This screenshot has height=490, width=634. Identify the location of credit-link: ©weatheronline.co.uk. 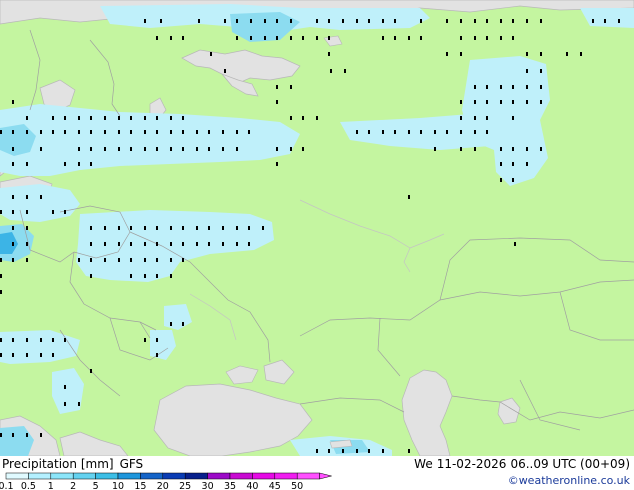
(569, 480).